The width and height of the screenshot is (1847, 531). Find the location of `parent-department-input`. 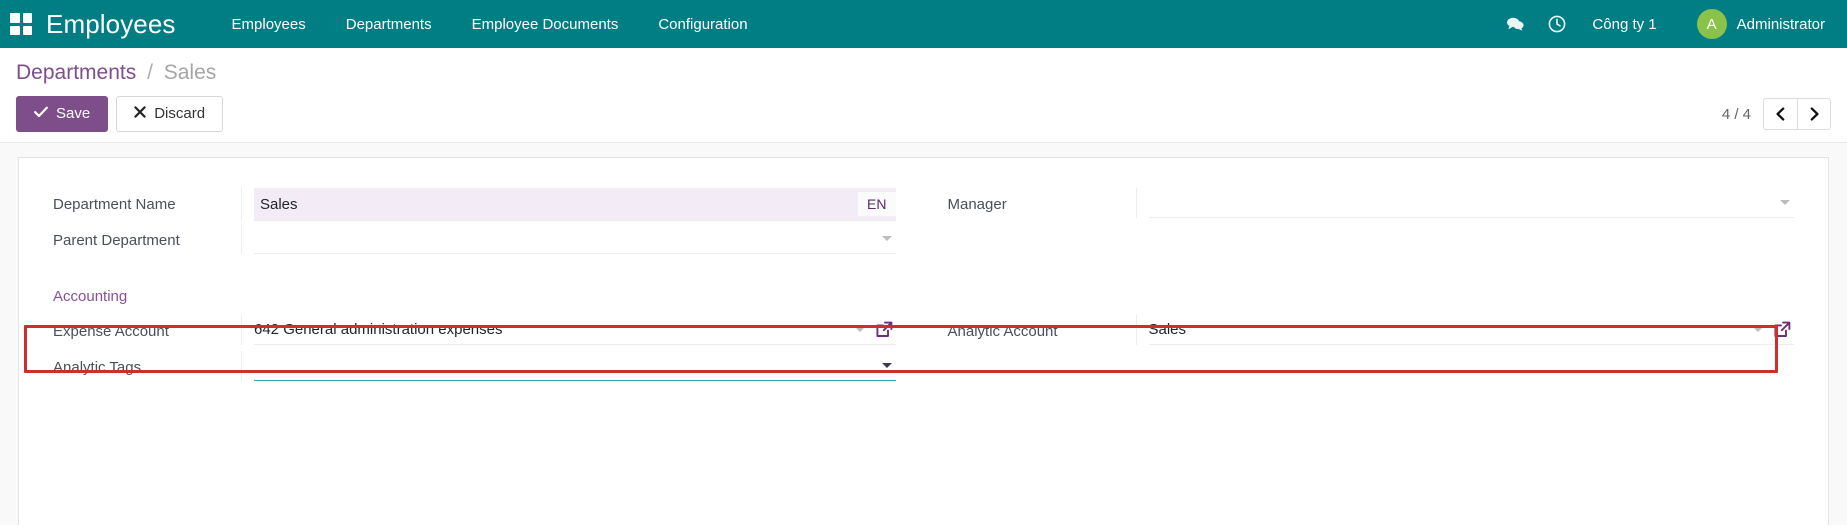

parent-department-input is located at coordinates (575, 239).